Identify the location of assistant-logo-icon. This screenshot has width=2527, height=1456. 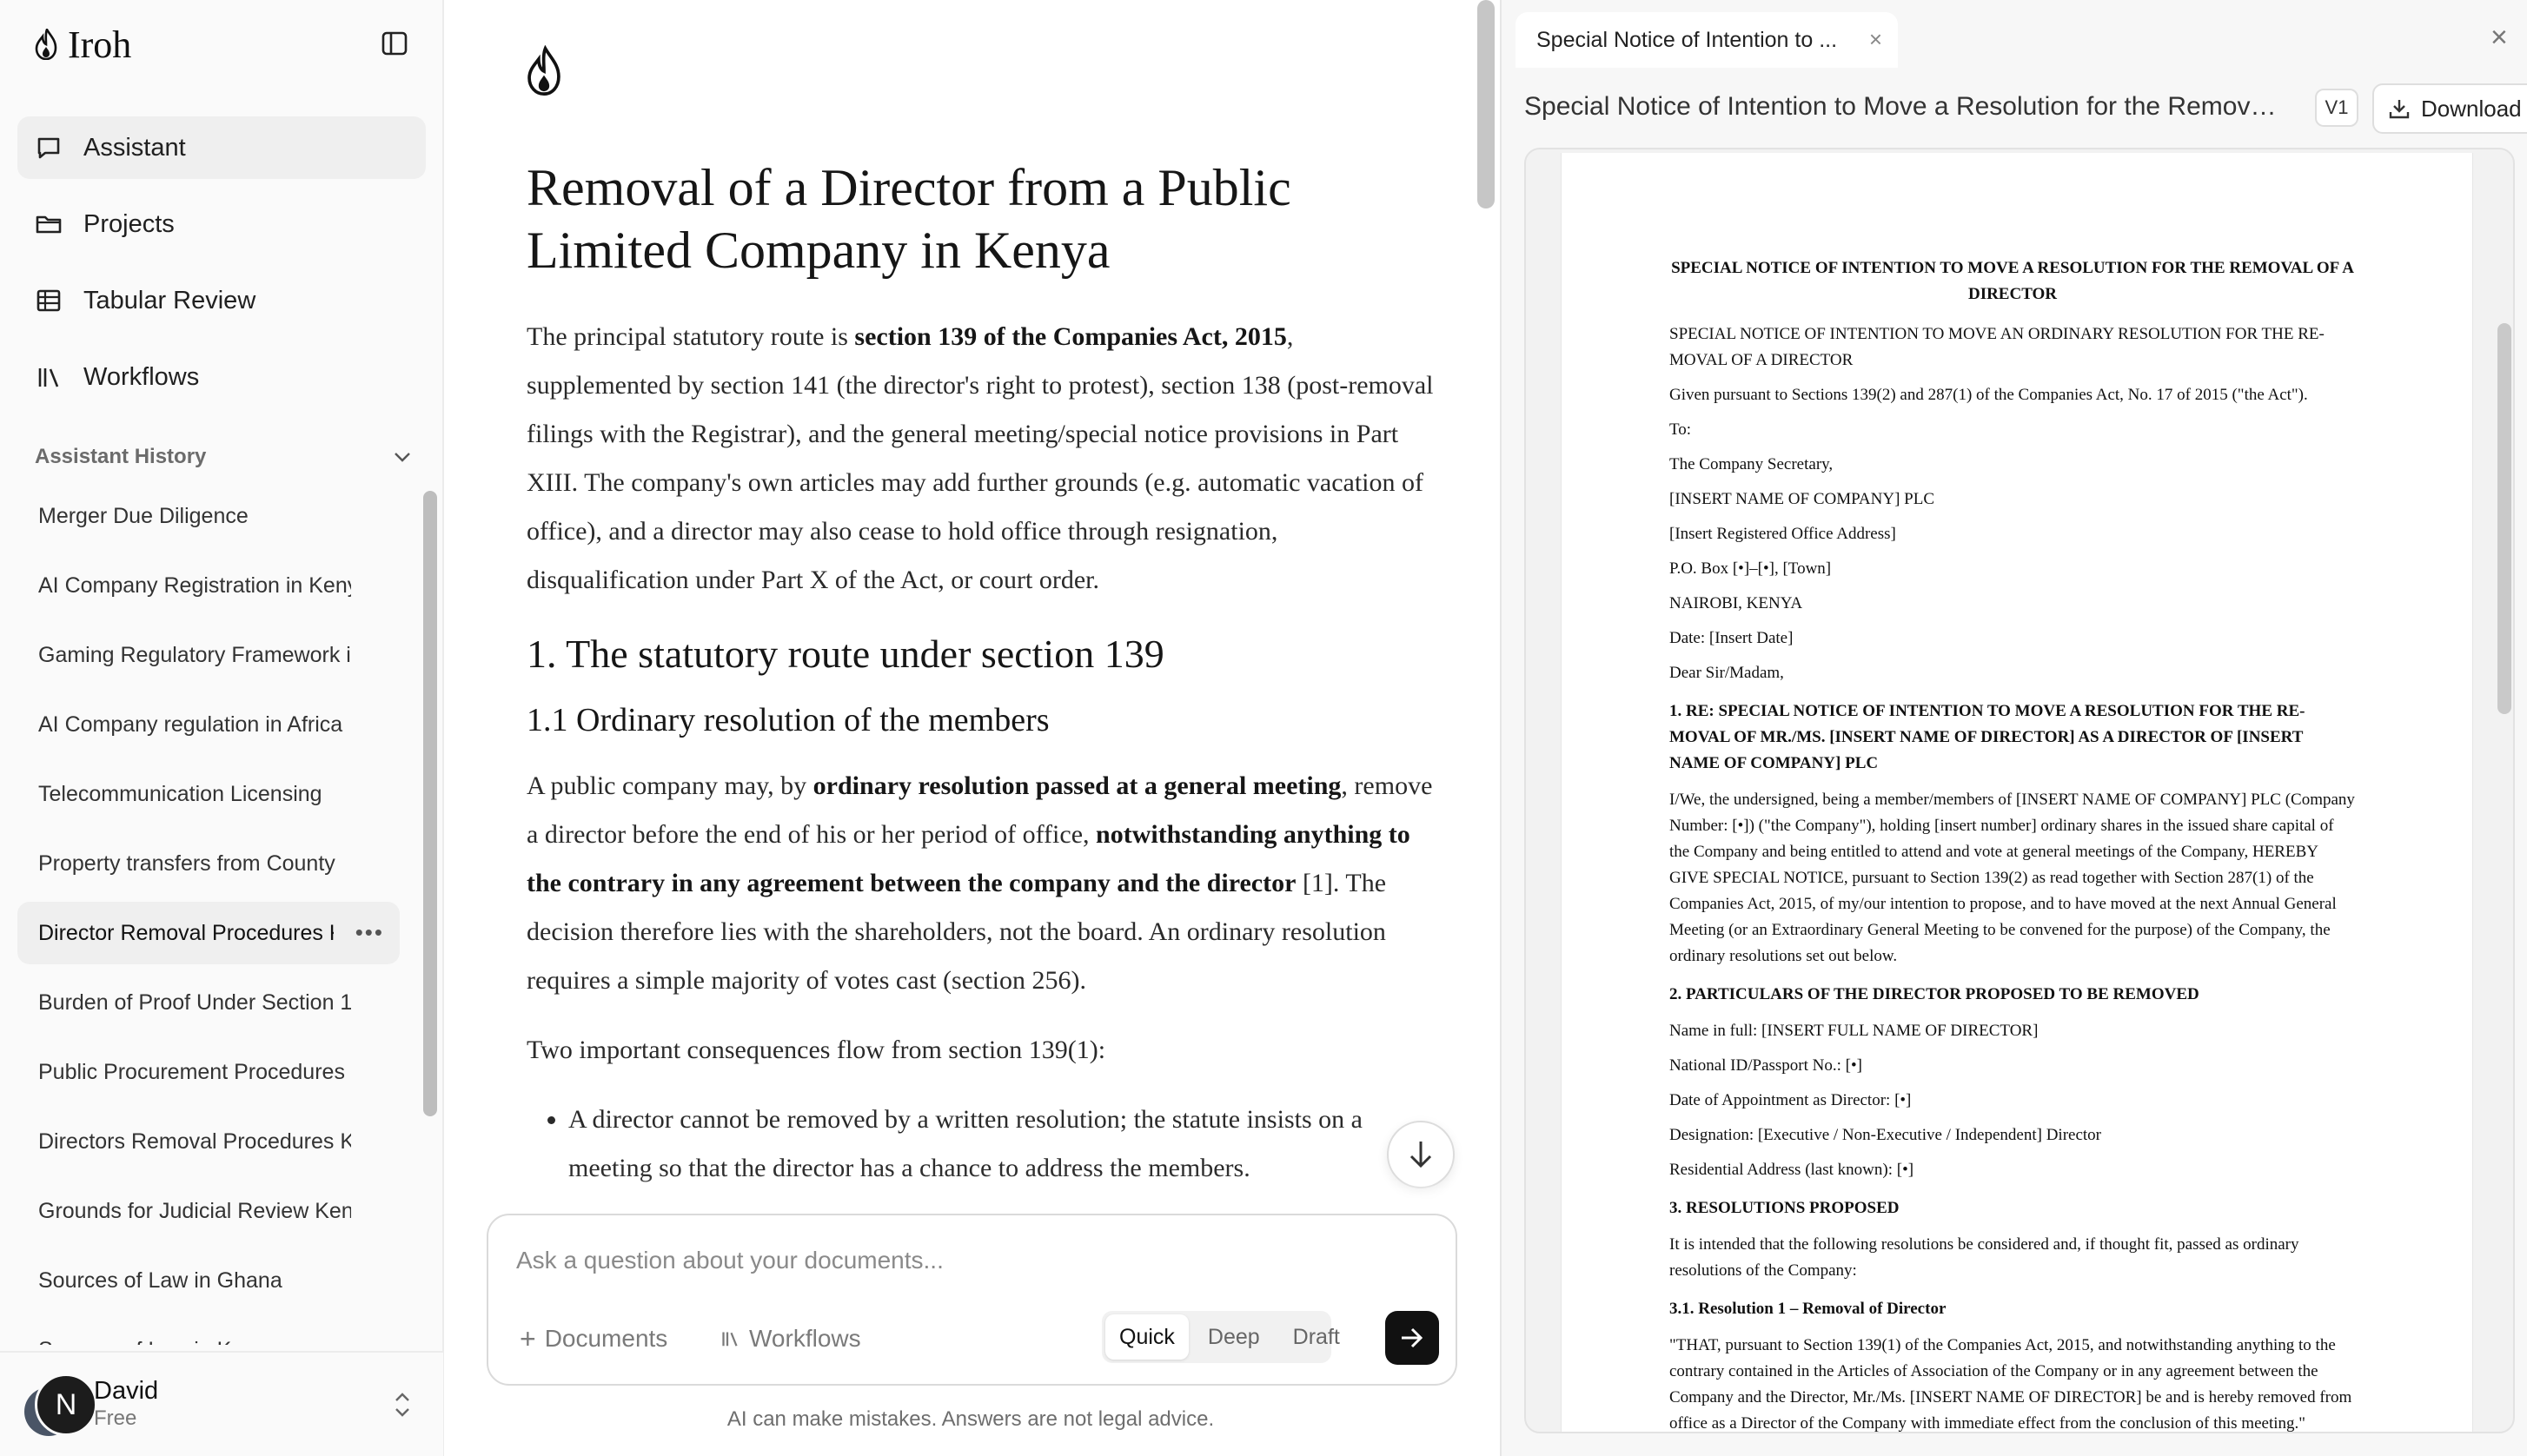
(543, 70).